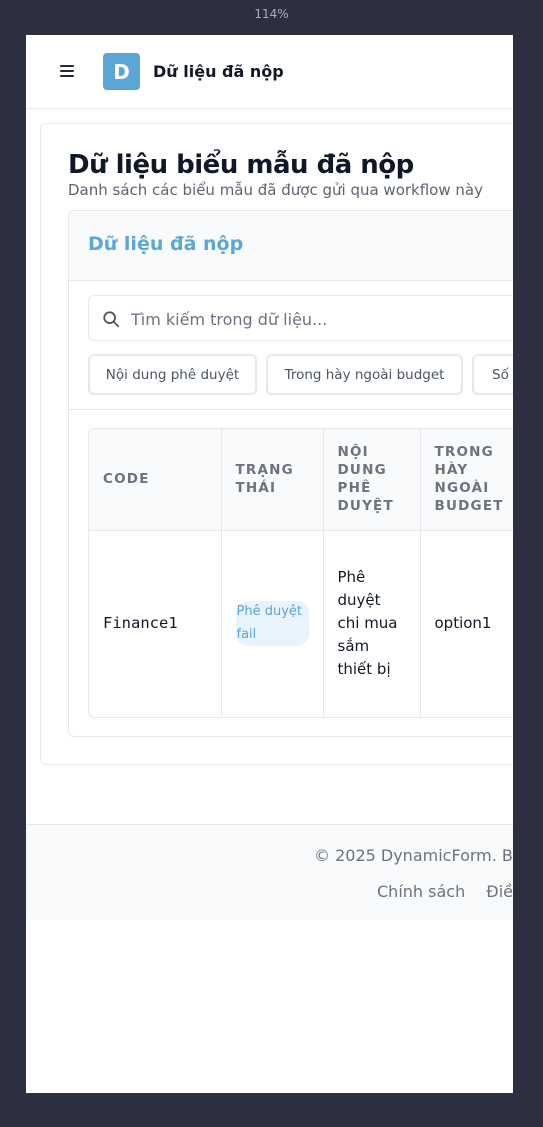 The width and height of the screenshot is (543, 1127). Describe the element at coordinates (421, 891) in the screenshot. I see `footer-link-policy: Chính sách` at that location.